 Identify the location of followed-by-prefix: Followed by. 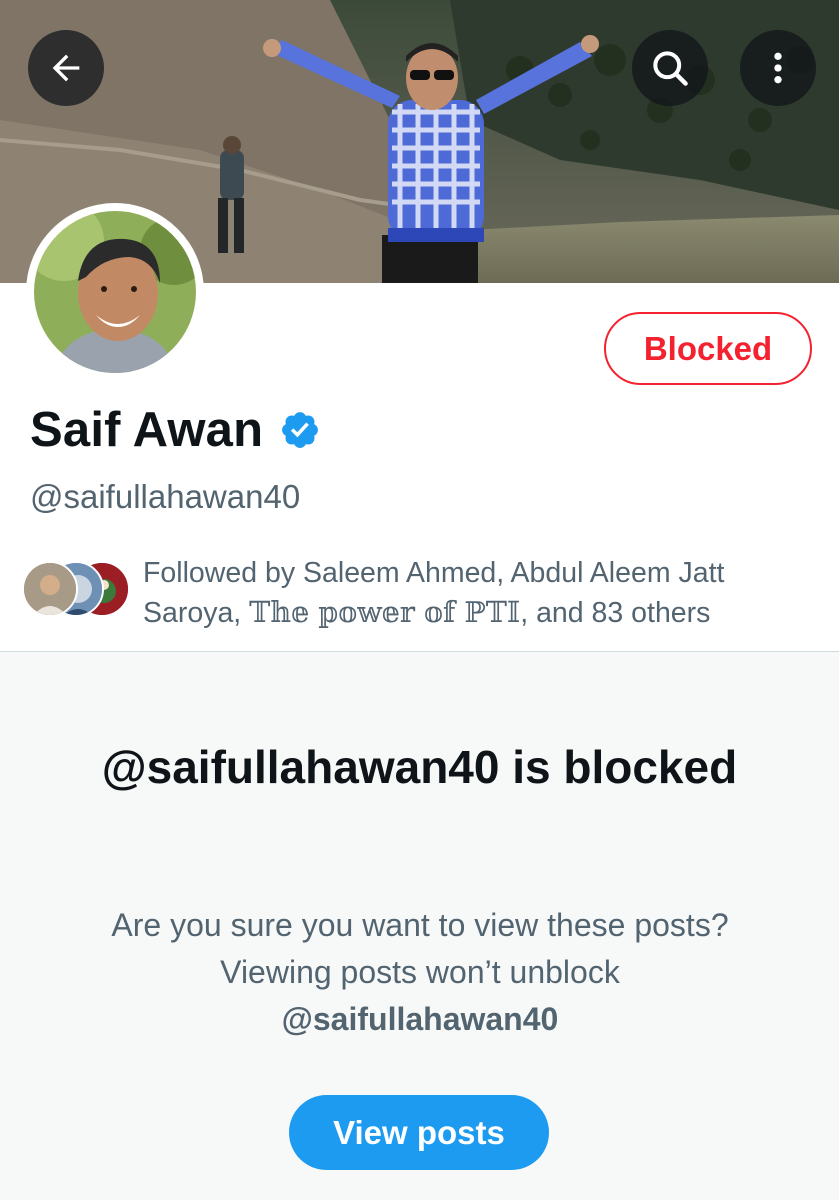
(223, 573).